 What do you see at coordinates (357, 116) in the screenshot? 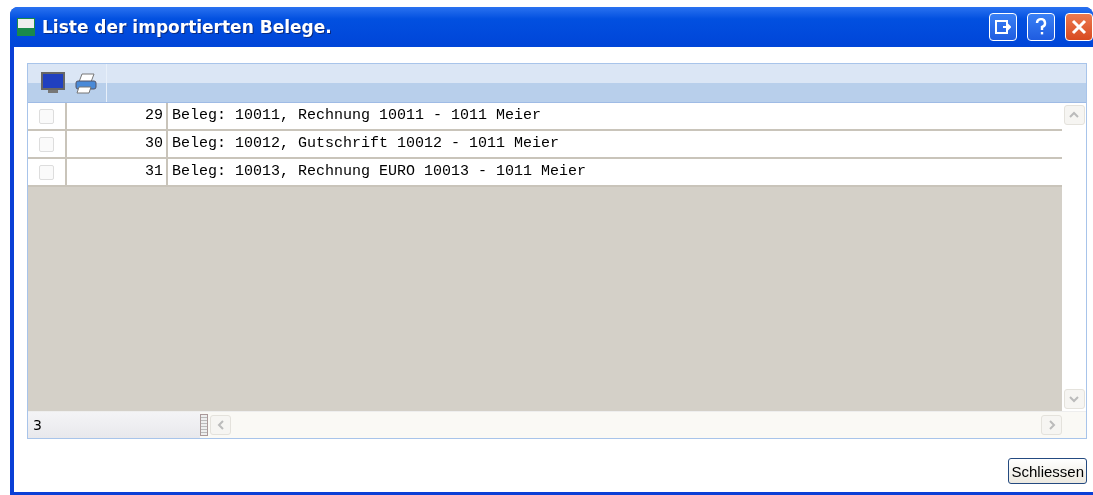
I see `table-cell-text: Beleg: 10011, Rechnung 10011 - 1011 Meier` at bounding box center [357, 116].